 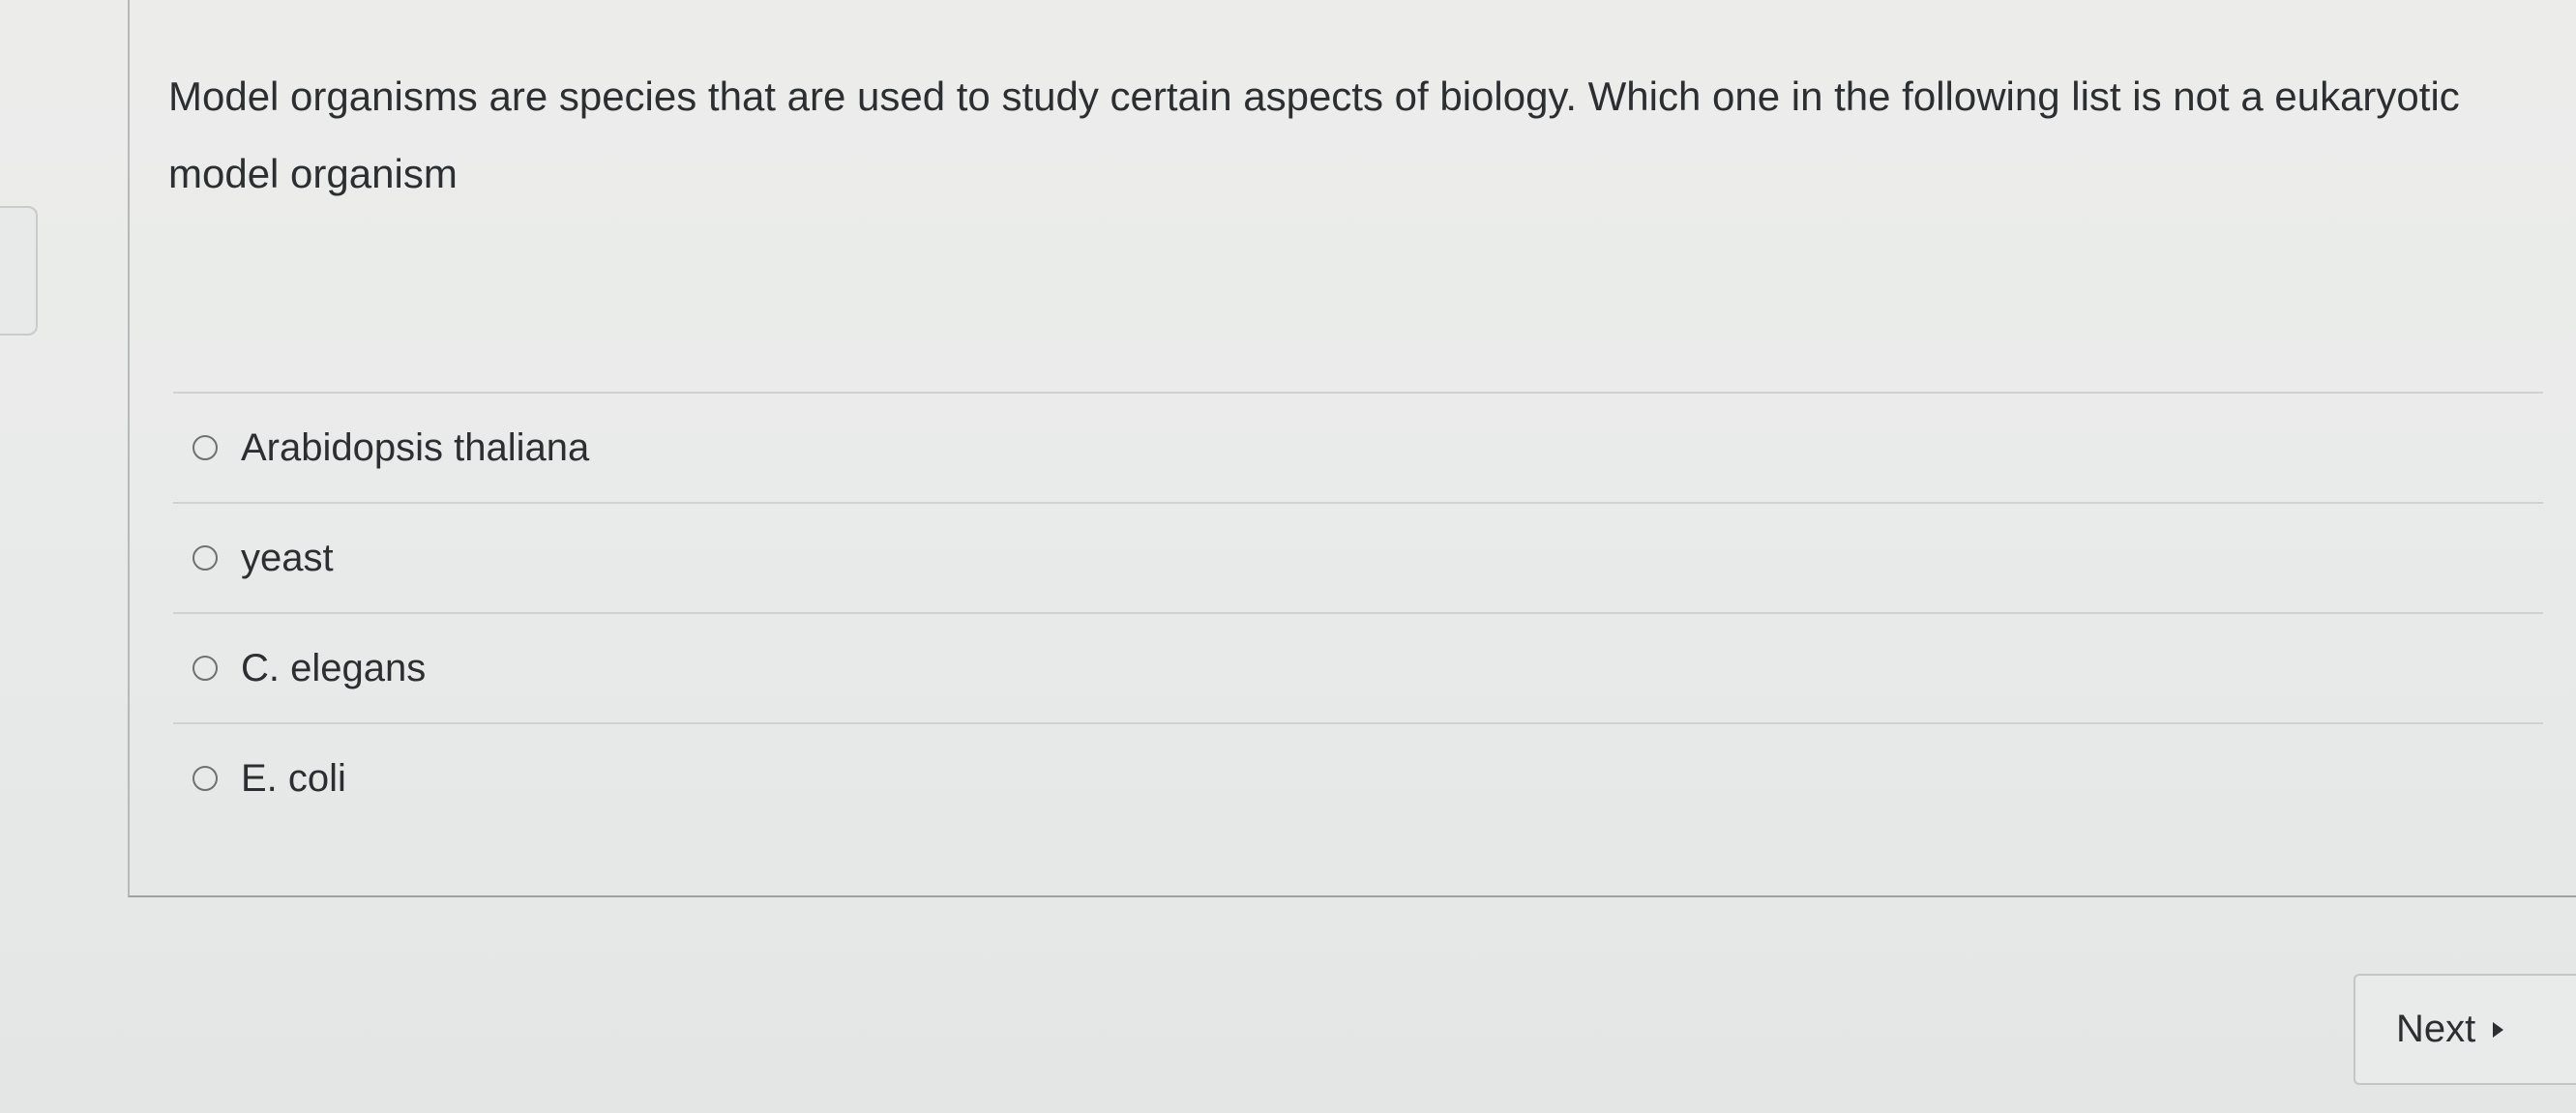 What do you see at coordinates (1358, 778) in the screenshot?
I see `answer-option-e-coli: E. coli` at bounding box center [1358, 778].